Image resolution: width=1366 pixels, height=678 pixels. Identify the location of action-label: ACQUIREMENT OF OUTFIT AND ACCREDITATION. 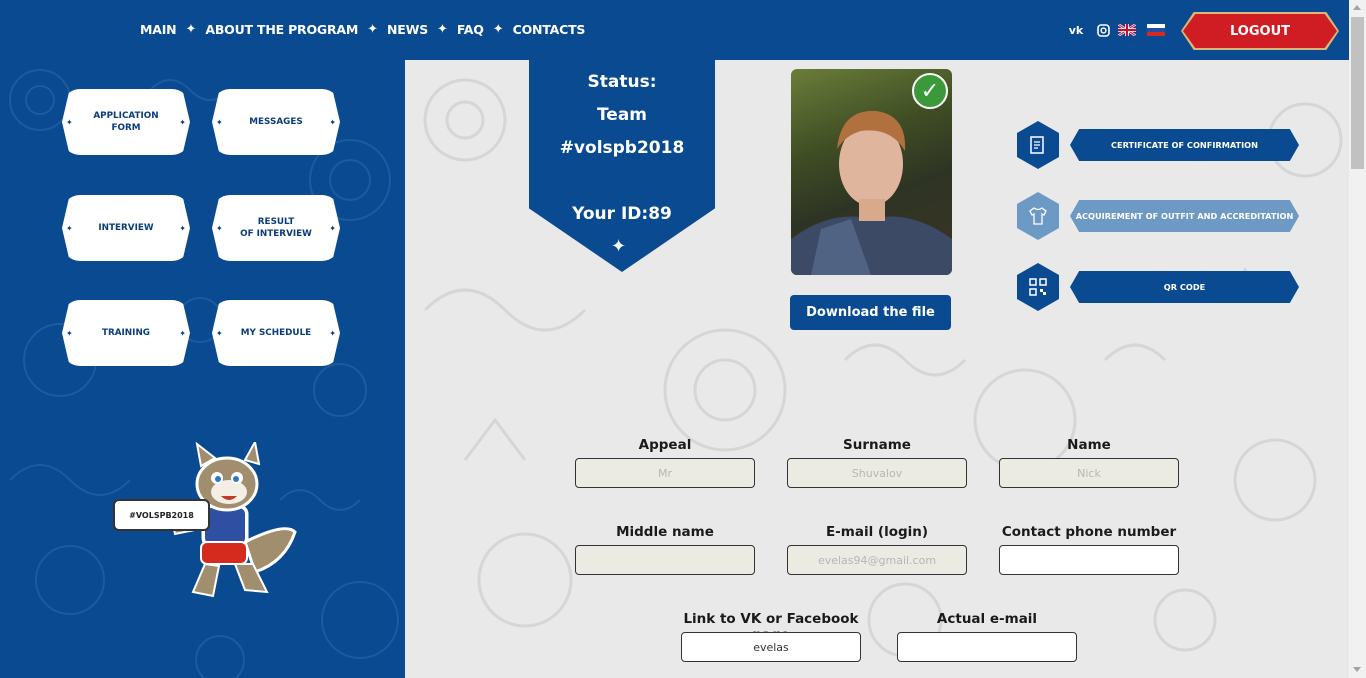
(1184, 216).